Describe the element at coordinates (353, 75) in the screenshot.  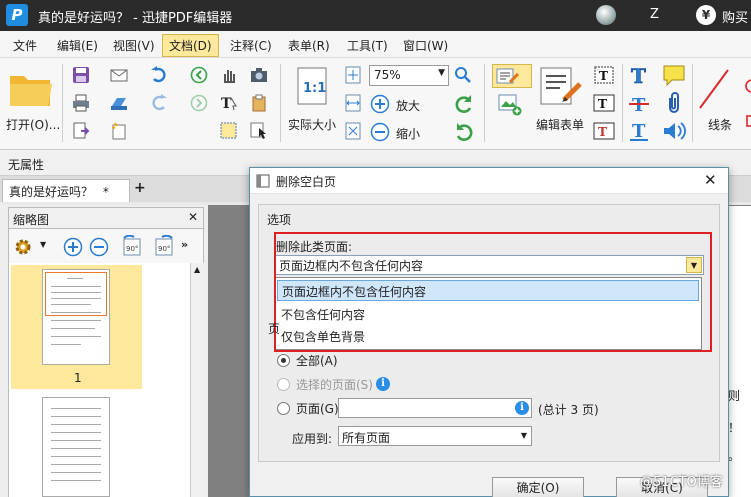
I see `fit-page-icon` at that location.